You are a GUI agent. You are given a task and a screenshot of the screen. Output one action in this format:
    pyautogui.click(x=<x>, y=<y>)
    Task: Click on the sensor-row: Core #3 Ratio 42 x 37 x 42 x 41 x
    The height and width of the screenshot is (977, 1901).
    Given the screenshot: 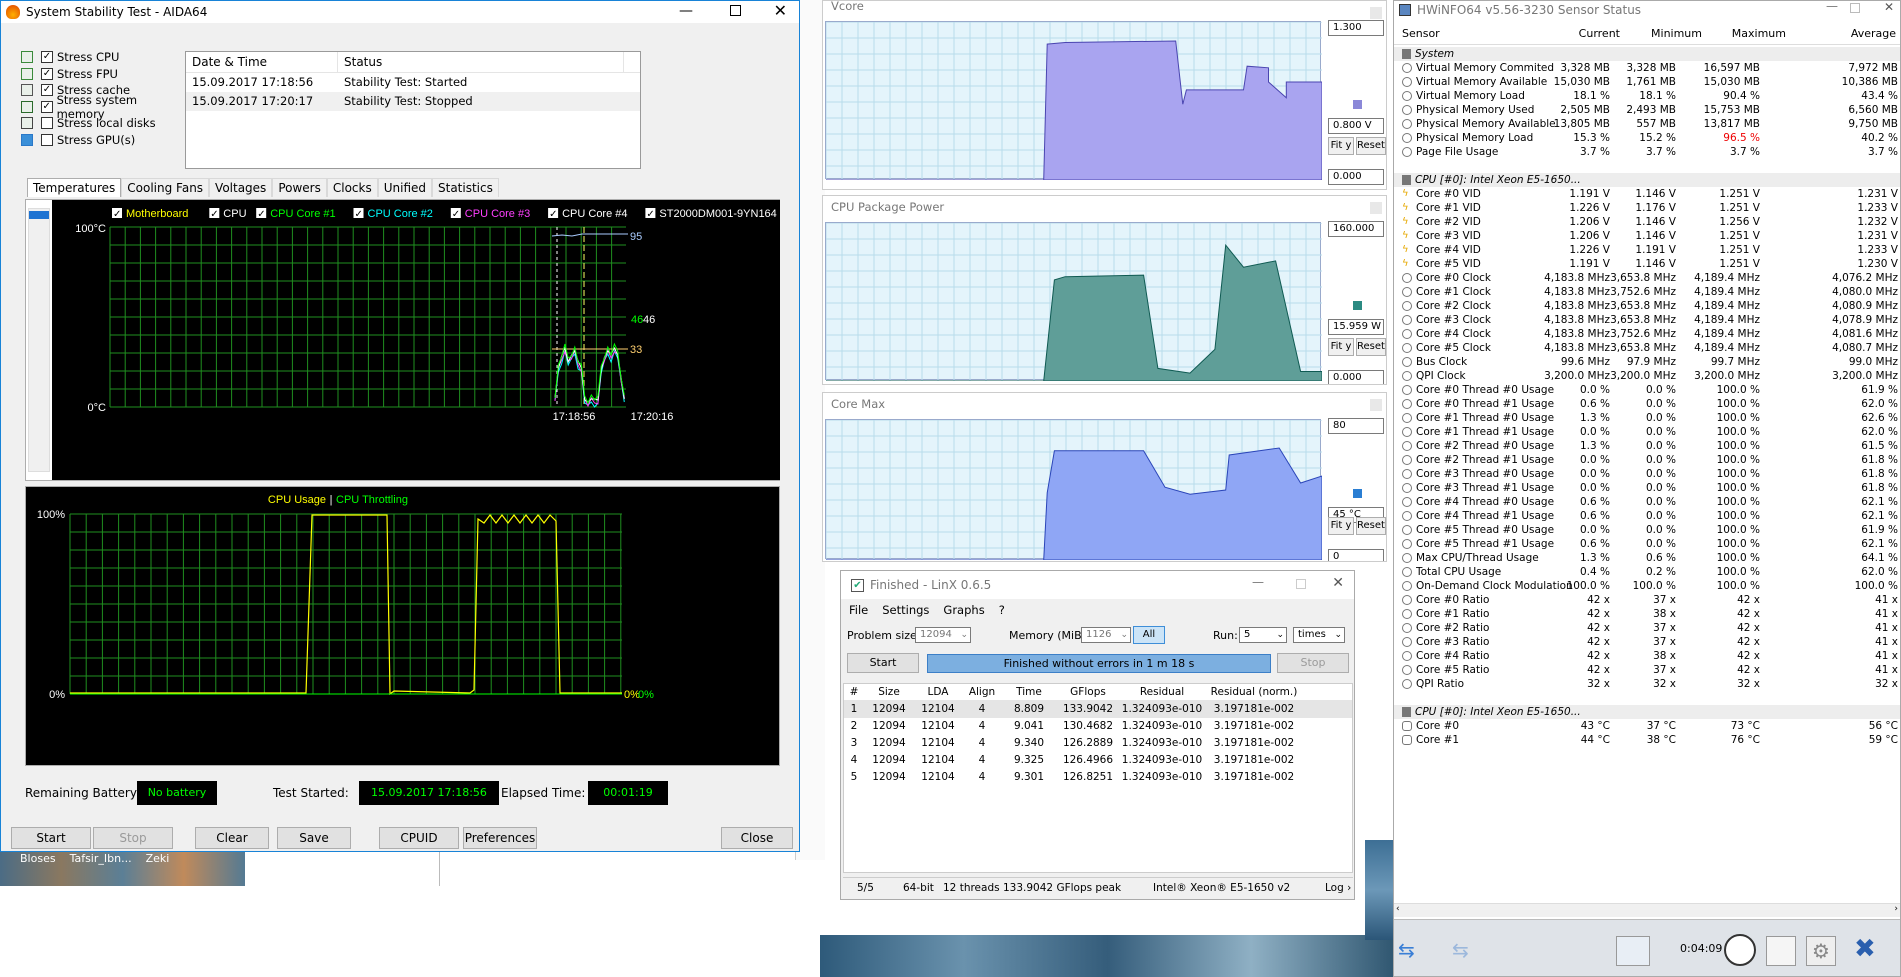 What is the action you would take?
    pyautogui.click(x=1647, y=642)
    